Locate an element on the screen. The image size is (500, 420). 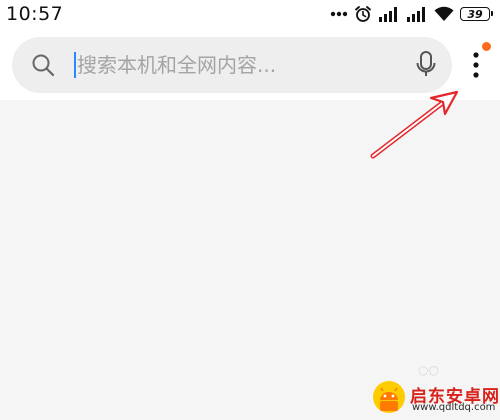
search-icon is located at coordinates (43, 67).